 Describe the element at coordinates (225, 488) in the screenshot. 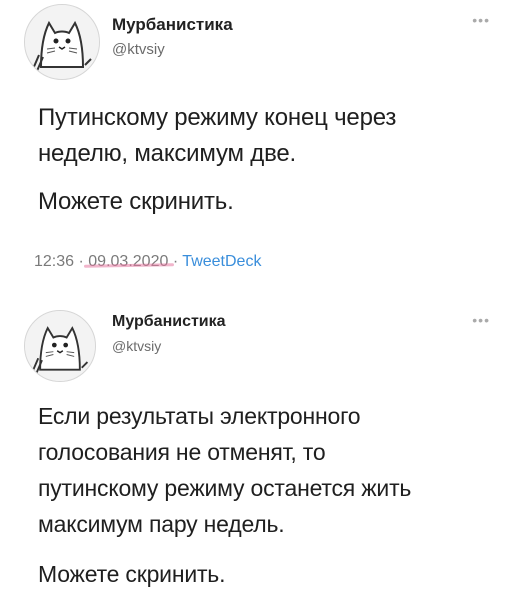

I see `tweet-text-line: путинскому режиму останется жить` at that location.